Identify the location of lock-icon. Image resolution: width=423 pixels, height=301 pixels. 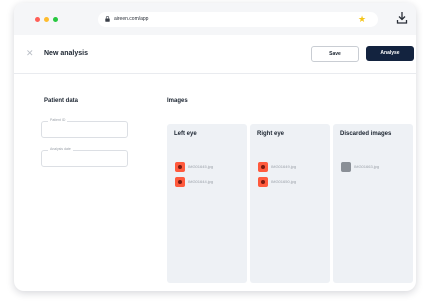
(107, 19).